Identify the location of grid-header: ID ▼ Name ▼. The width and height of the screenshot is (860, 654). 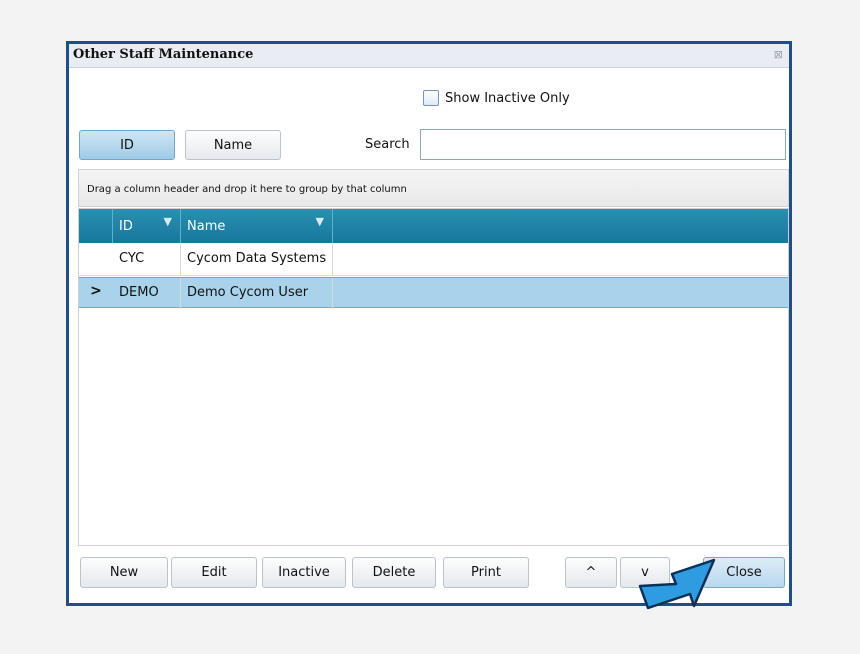
(433, 226).